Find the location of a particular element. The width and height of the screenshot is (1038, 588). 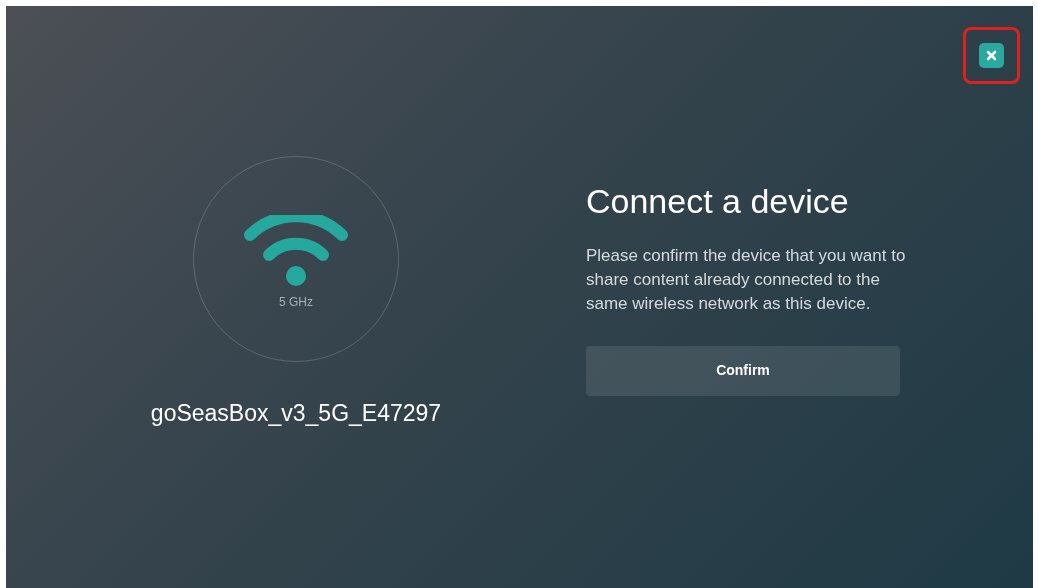

close-icon is located at coordinates (991, 55).